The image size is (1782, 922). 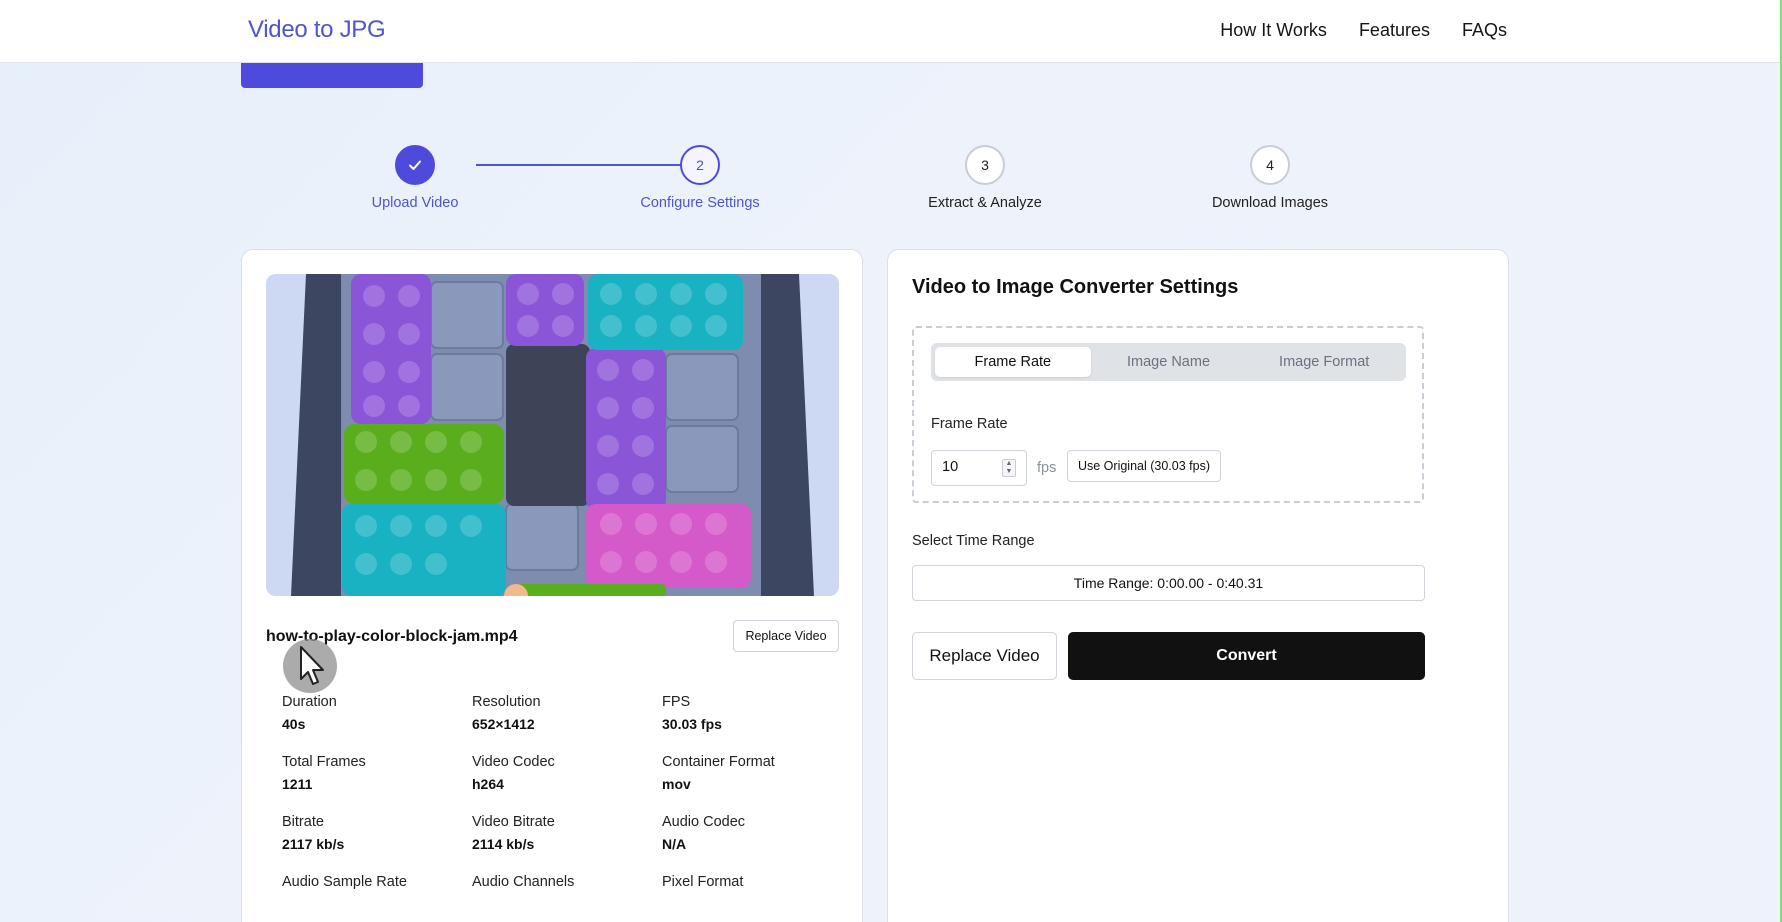 What do you see at coordinates (513, 833) in the screenshot?
I see `meta-video-bitrate: Video Bitrate 2114 kb/s` at bounding box center [513, 833].